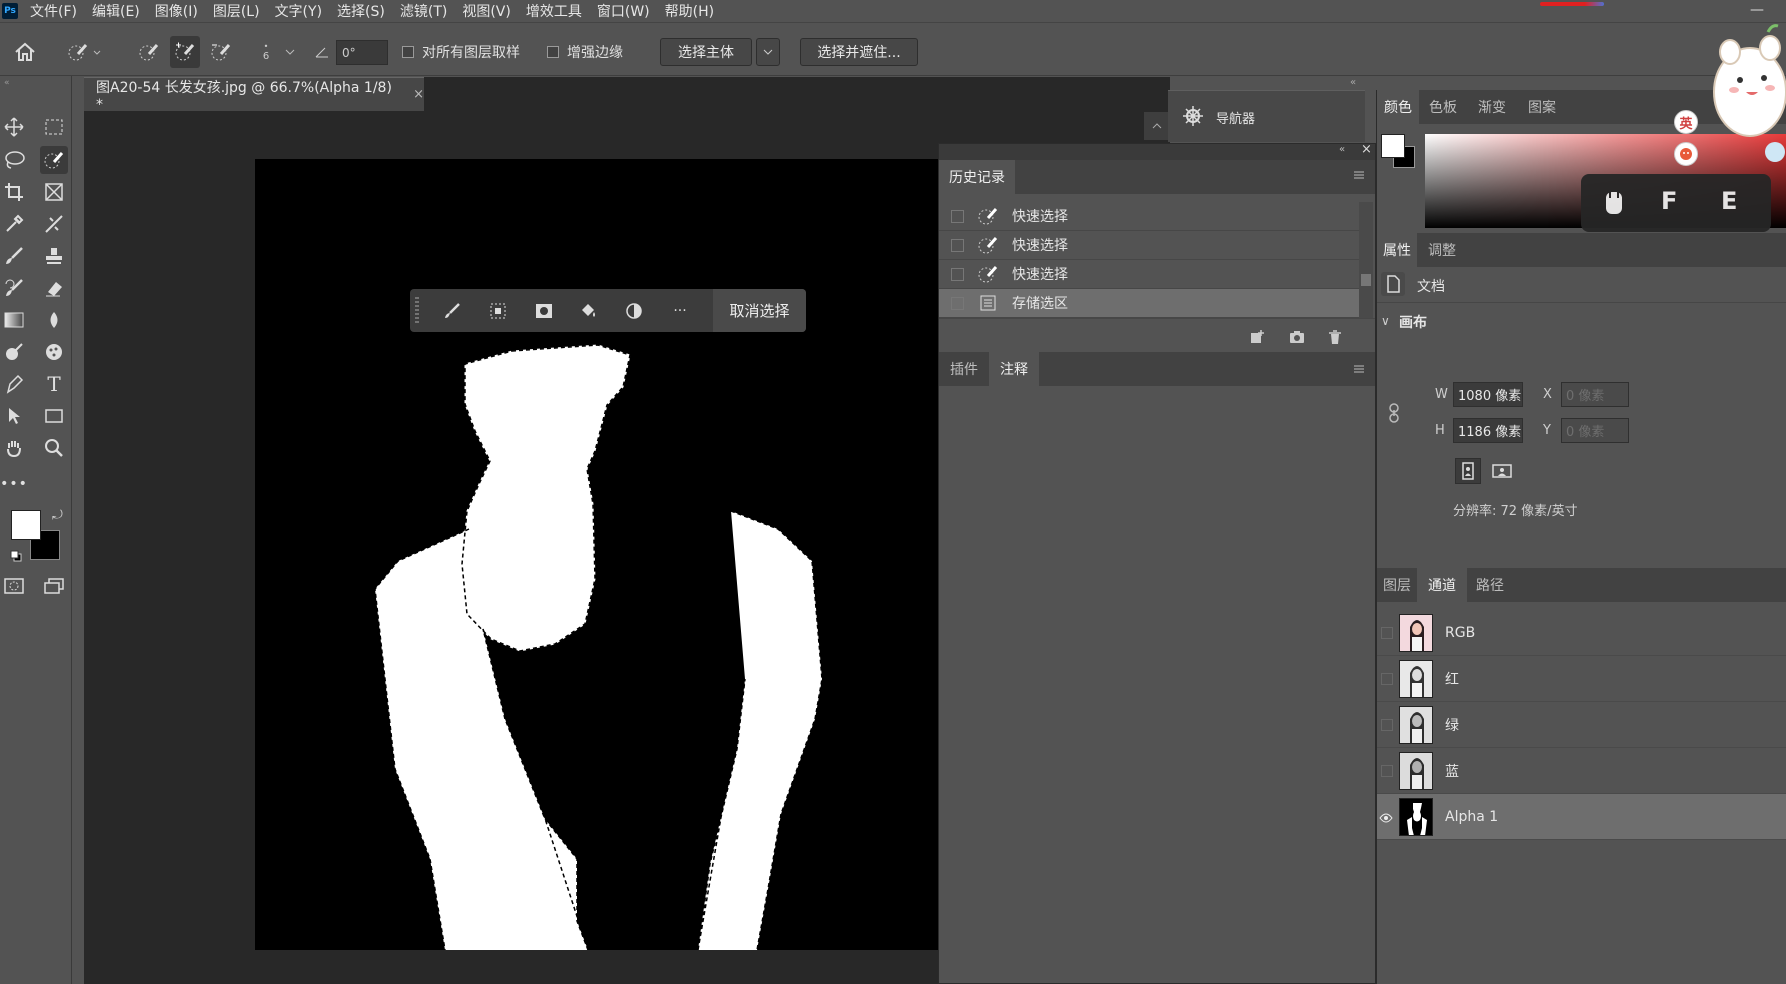 The width and height of the screenshot is (1786, 984). Describe the element at coordinates (1488, 394) in the screenshot. I see `width-input: 1080 像素` at that location.